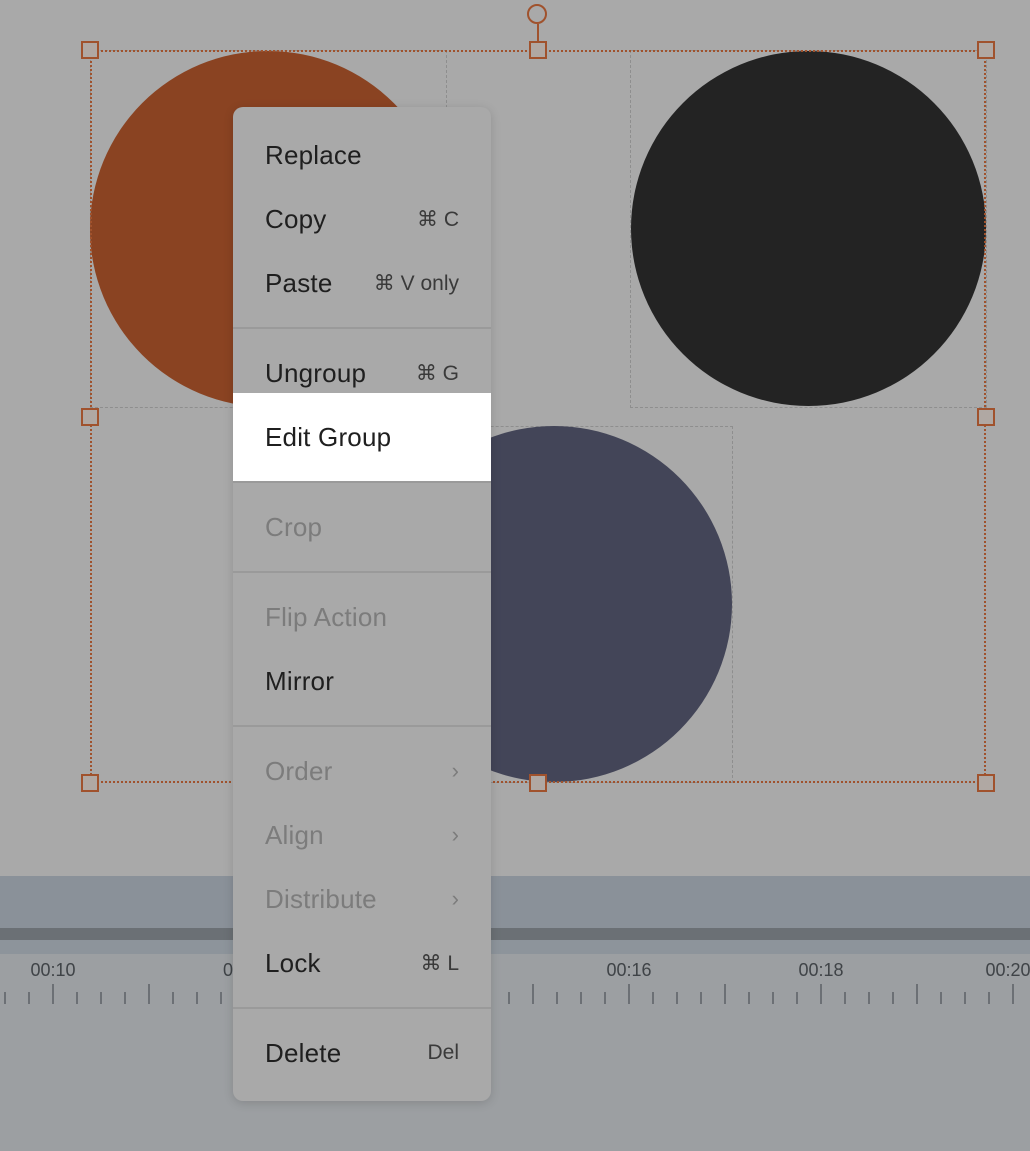  Describe the element at coordinates (437, 373) in the screenshot. I see `shortcut-hint: ⌘ G` at that location.